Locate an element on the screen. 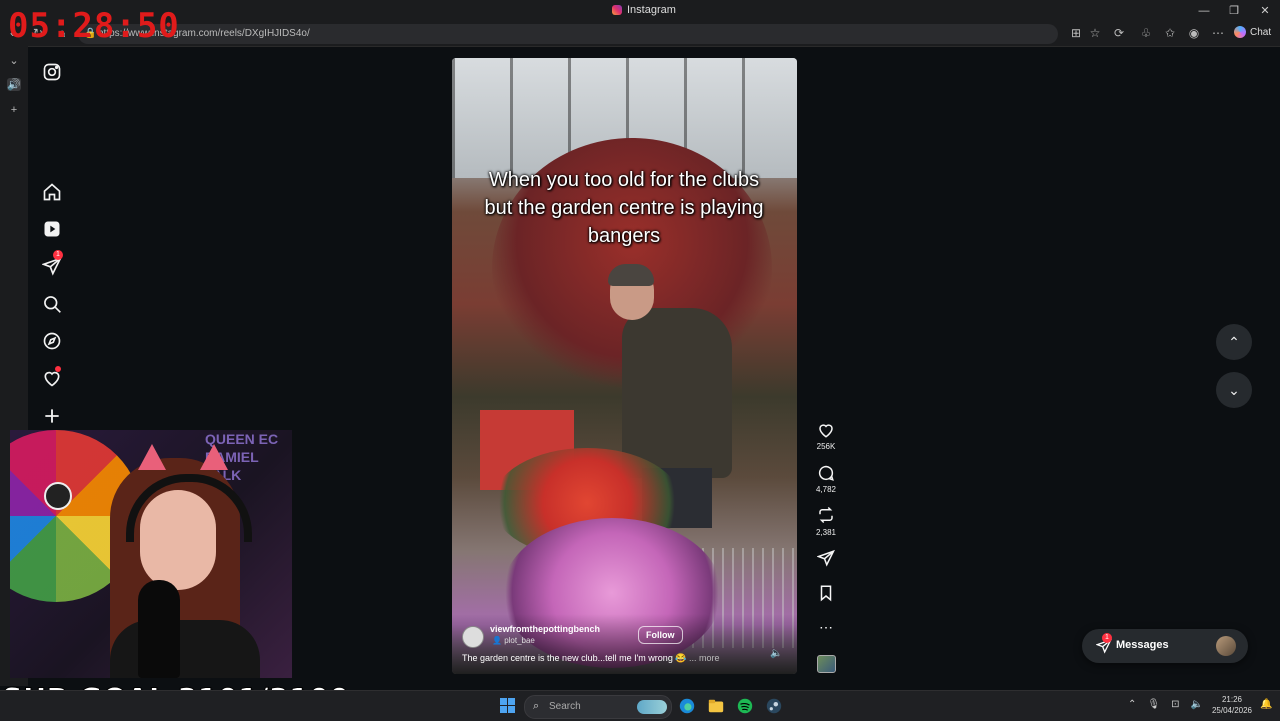 The image size is (1280, 721). repost-icon is located at coordinates (826, 517).